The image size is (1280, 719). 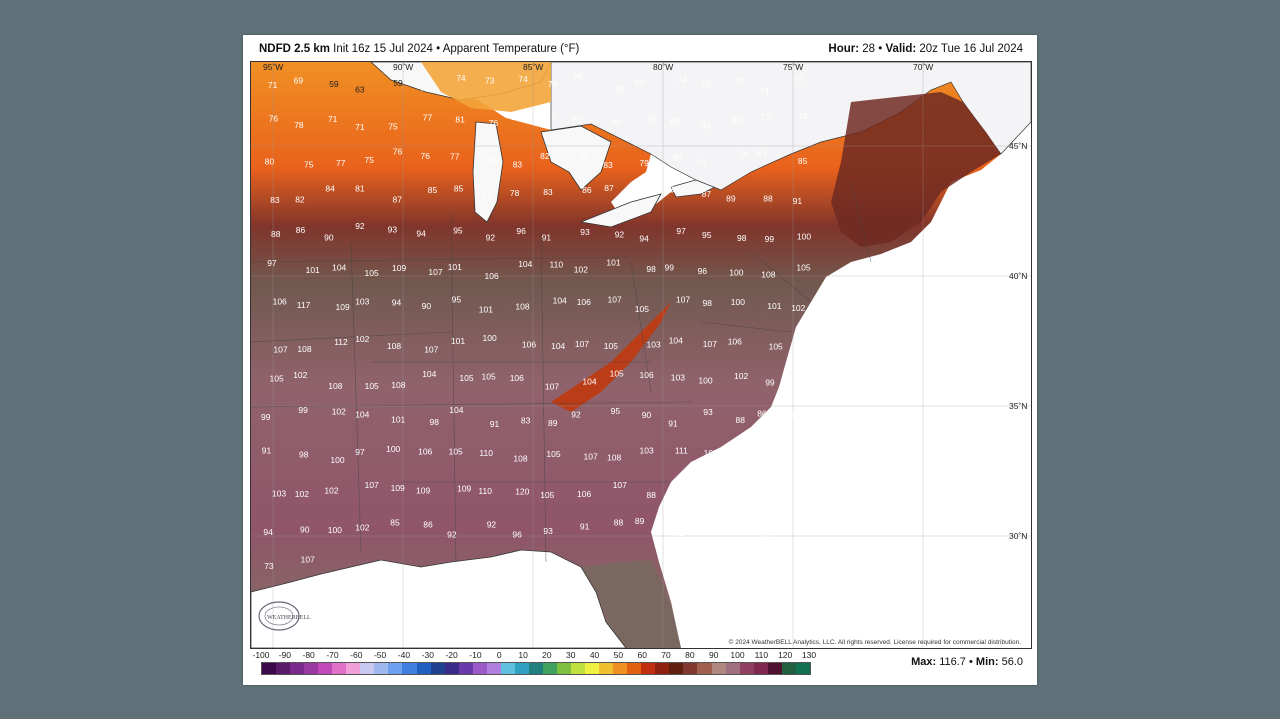 What do you see at coordinates (398, 83) in the screenshot?
I see `temperature-value: 59` at bounding box center [398, 83].